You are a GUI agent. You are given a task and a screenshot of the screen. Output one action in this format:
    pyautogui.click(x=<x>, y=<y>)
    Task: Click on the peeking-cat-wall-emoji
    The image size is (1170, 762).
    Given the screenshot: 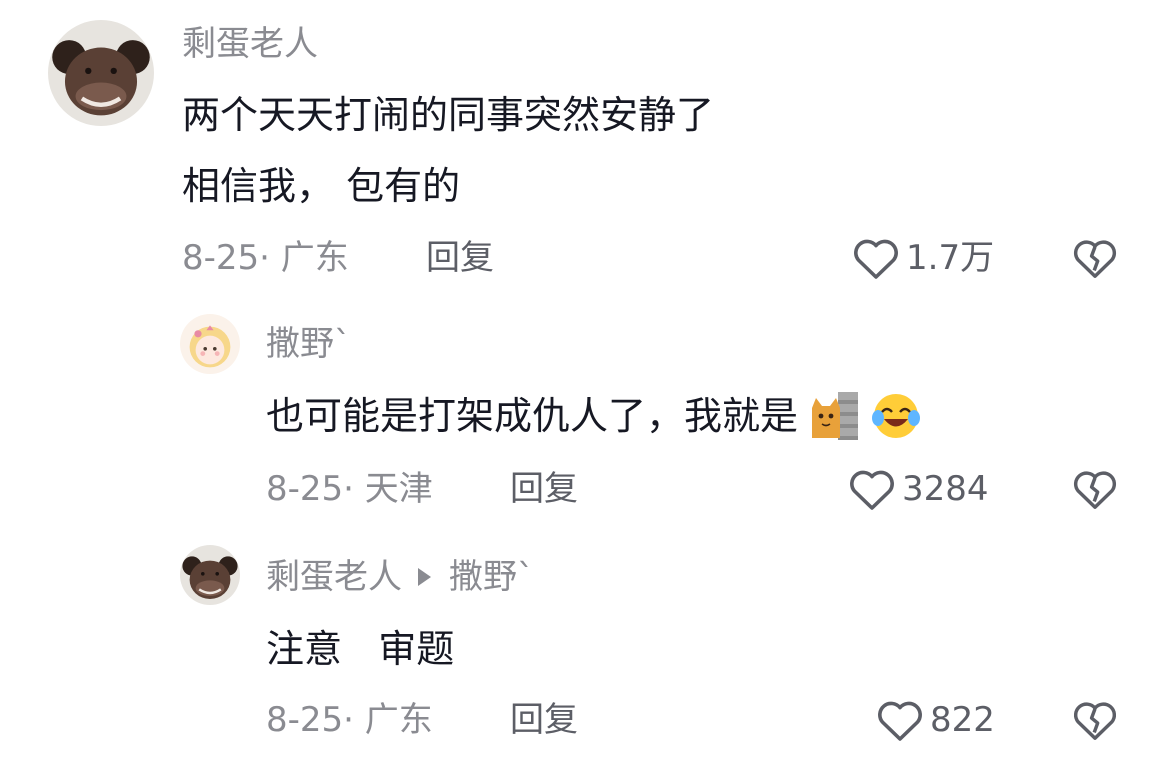 What is the action you would take?
    pyautogui.click(x=834, y=416)
    